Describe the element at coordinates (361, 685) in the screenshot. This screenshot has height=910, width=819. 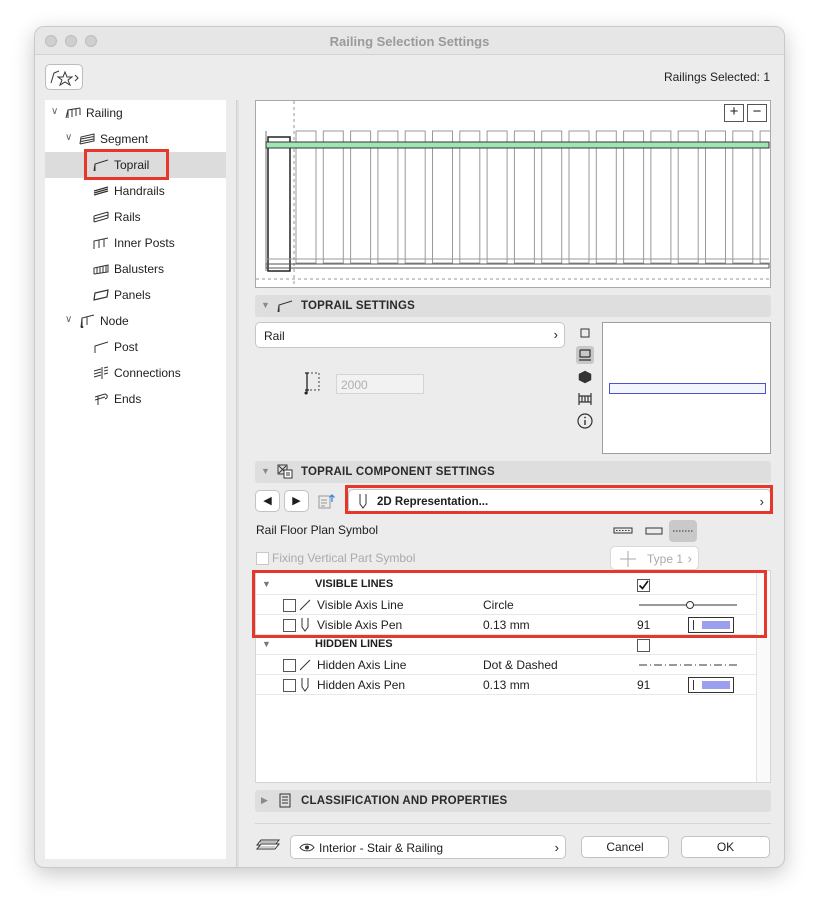
I see `row-name: Hidden Axis Pen` at that location.